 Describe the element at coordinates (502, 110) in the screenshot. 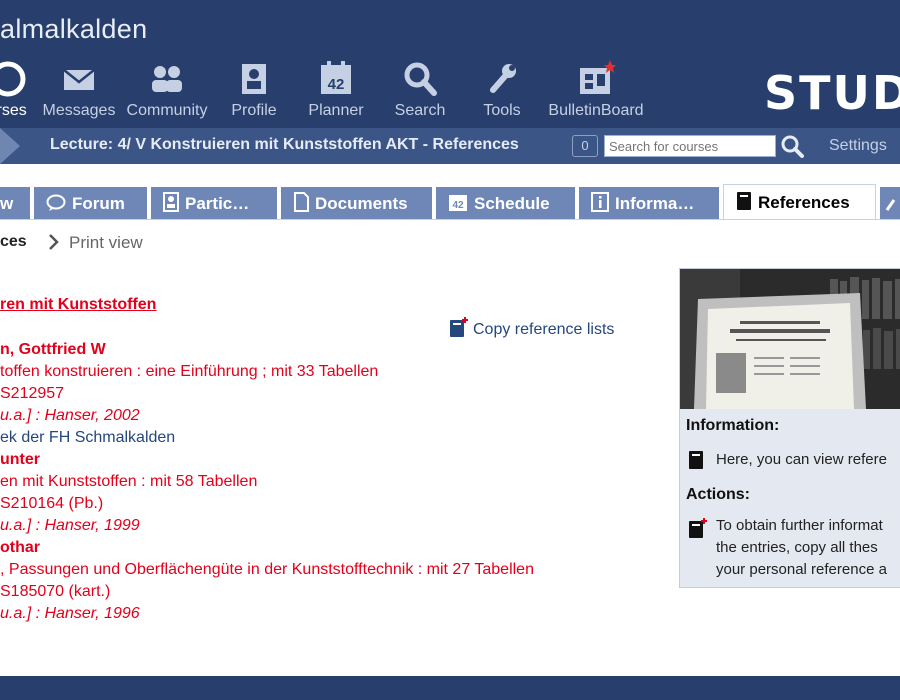

I see `nav-label: Tools` at that location.